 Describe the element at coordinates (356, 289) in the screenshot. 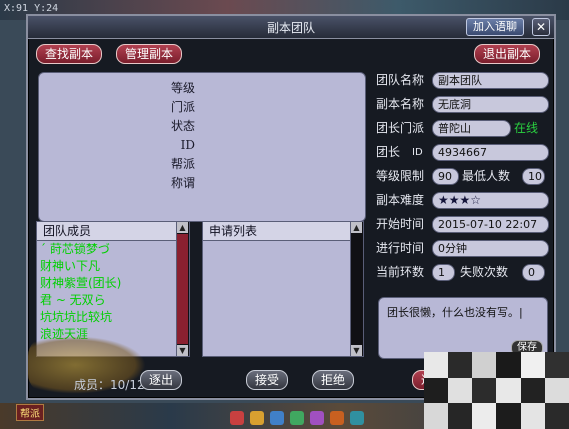

I see `request-list-scrollbar: ▲ ▼` at that location.